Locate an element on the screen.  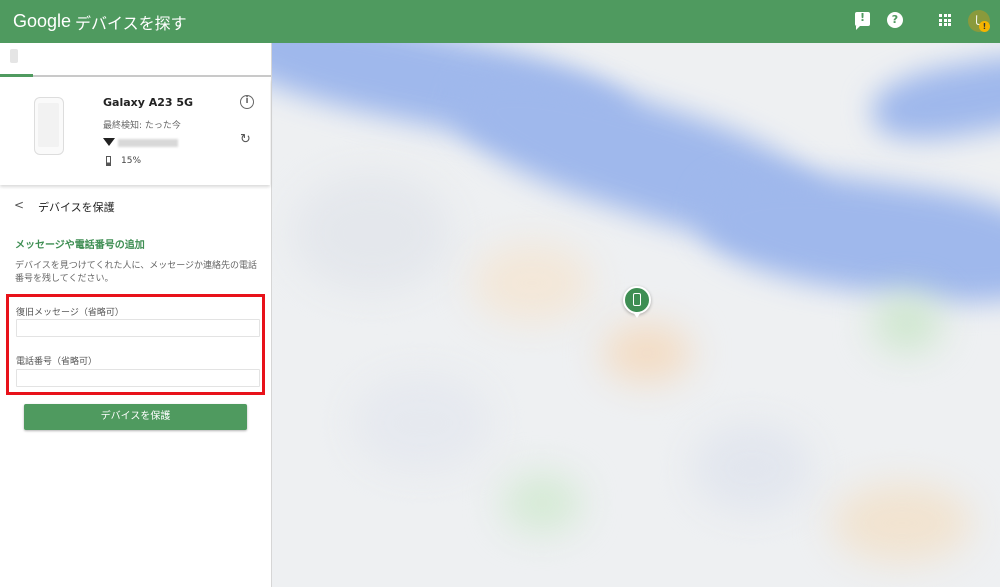
device-location-pin is located at coordinates (637, 302).